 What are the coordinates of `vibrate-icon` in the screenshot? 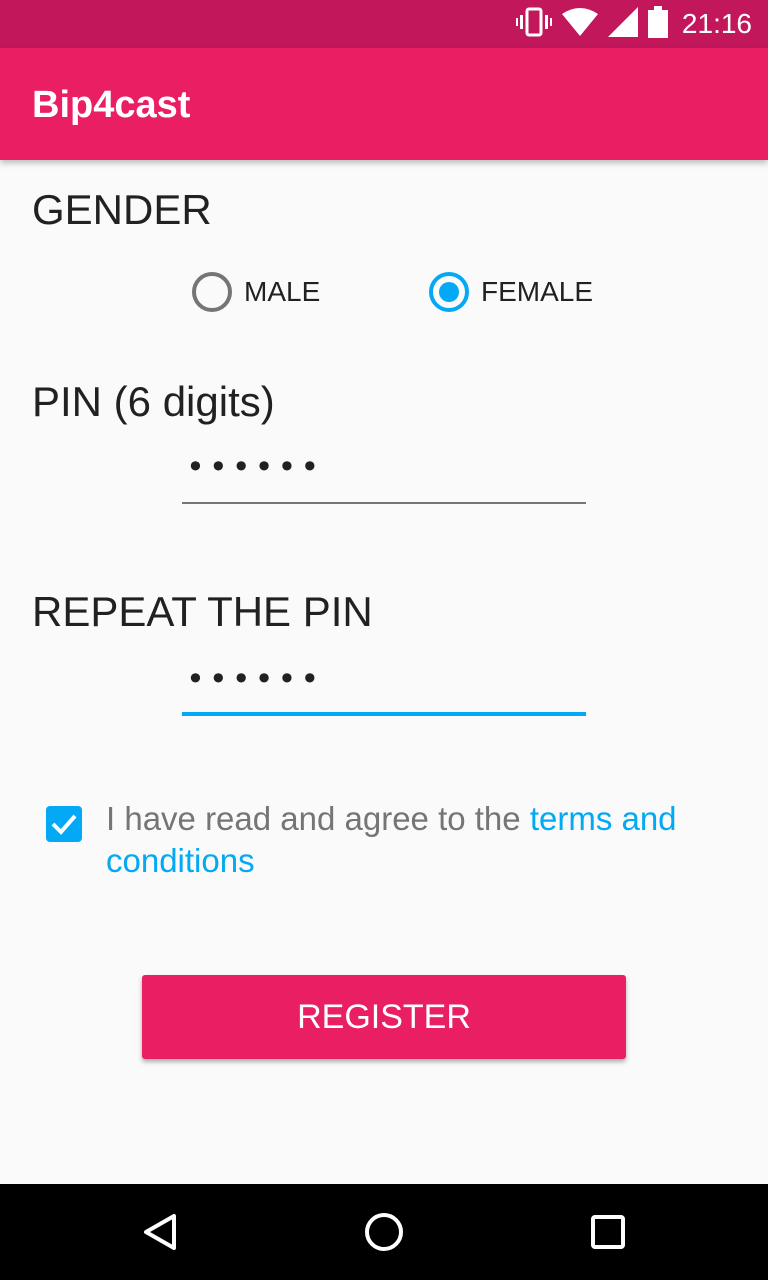 It's located at (533, 24).